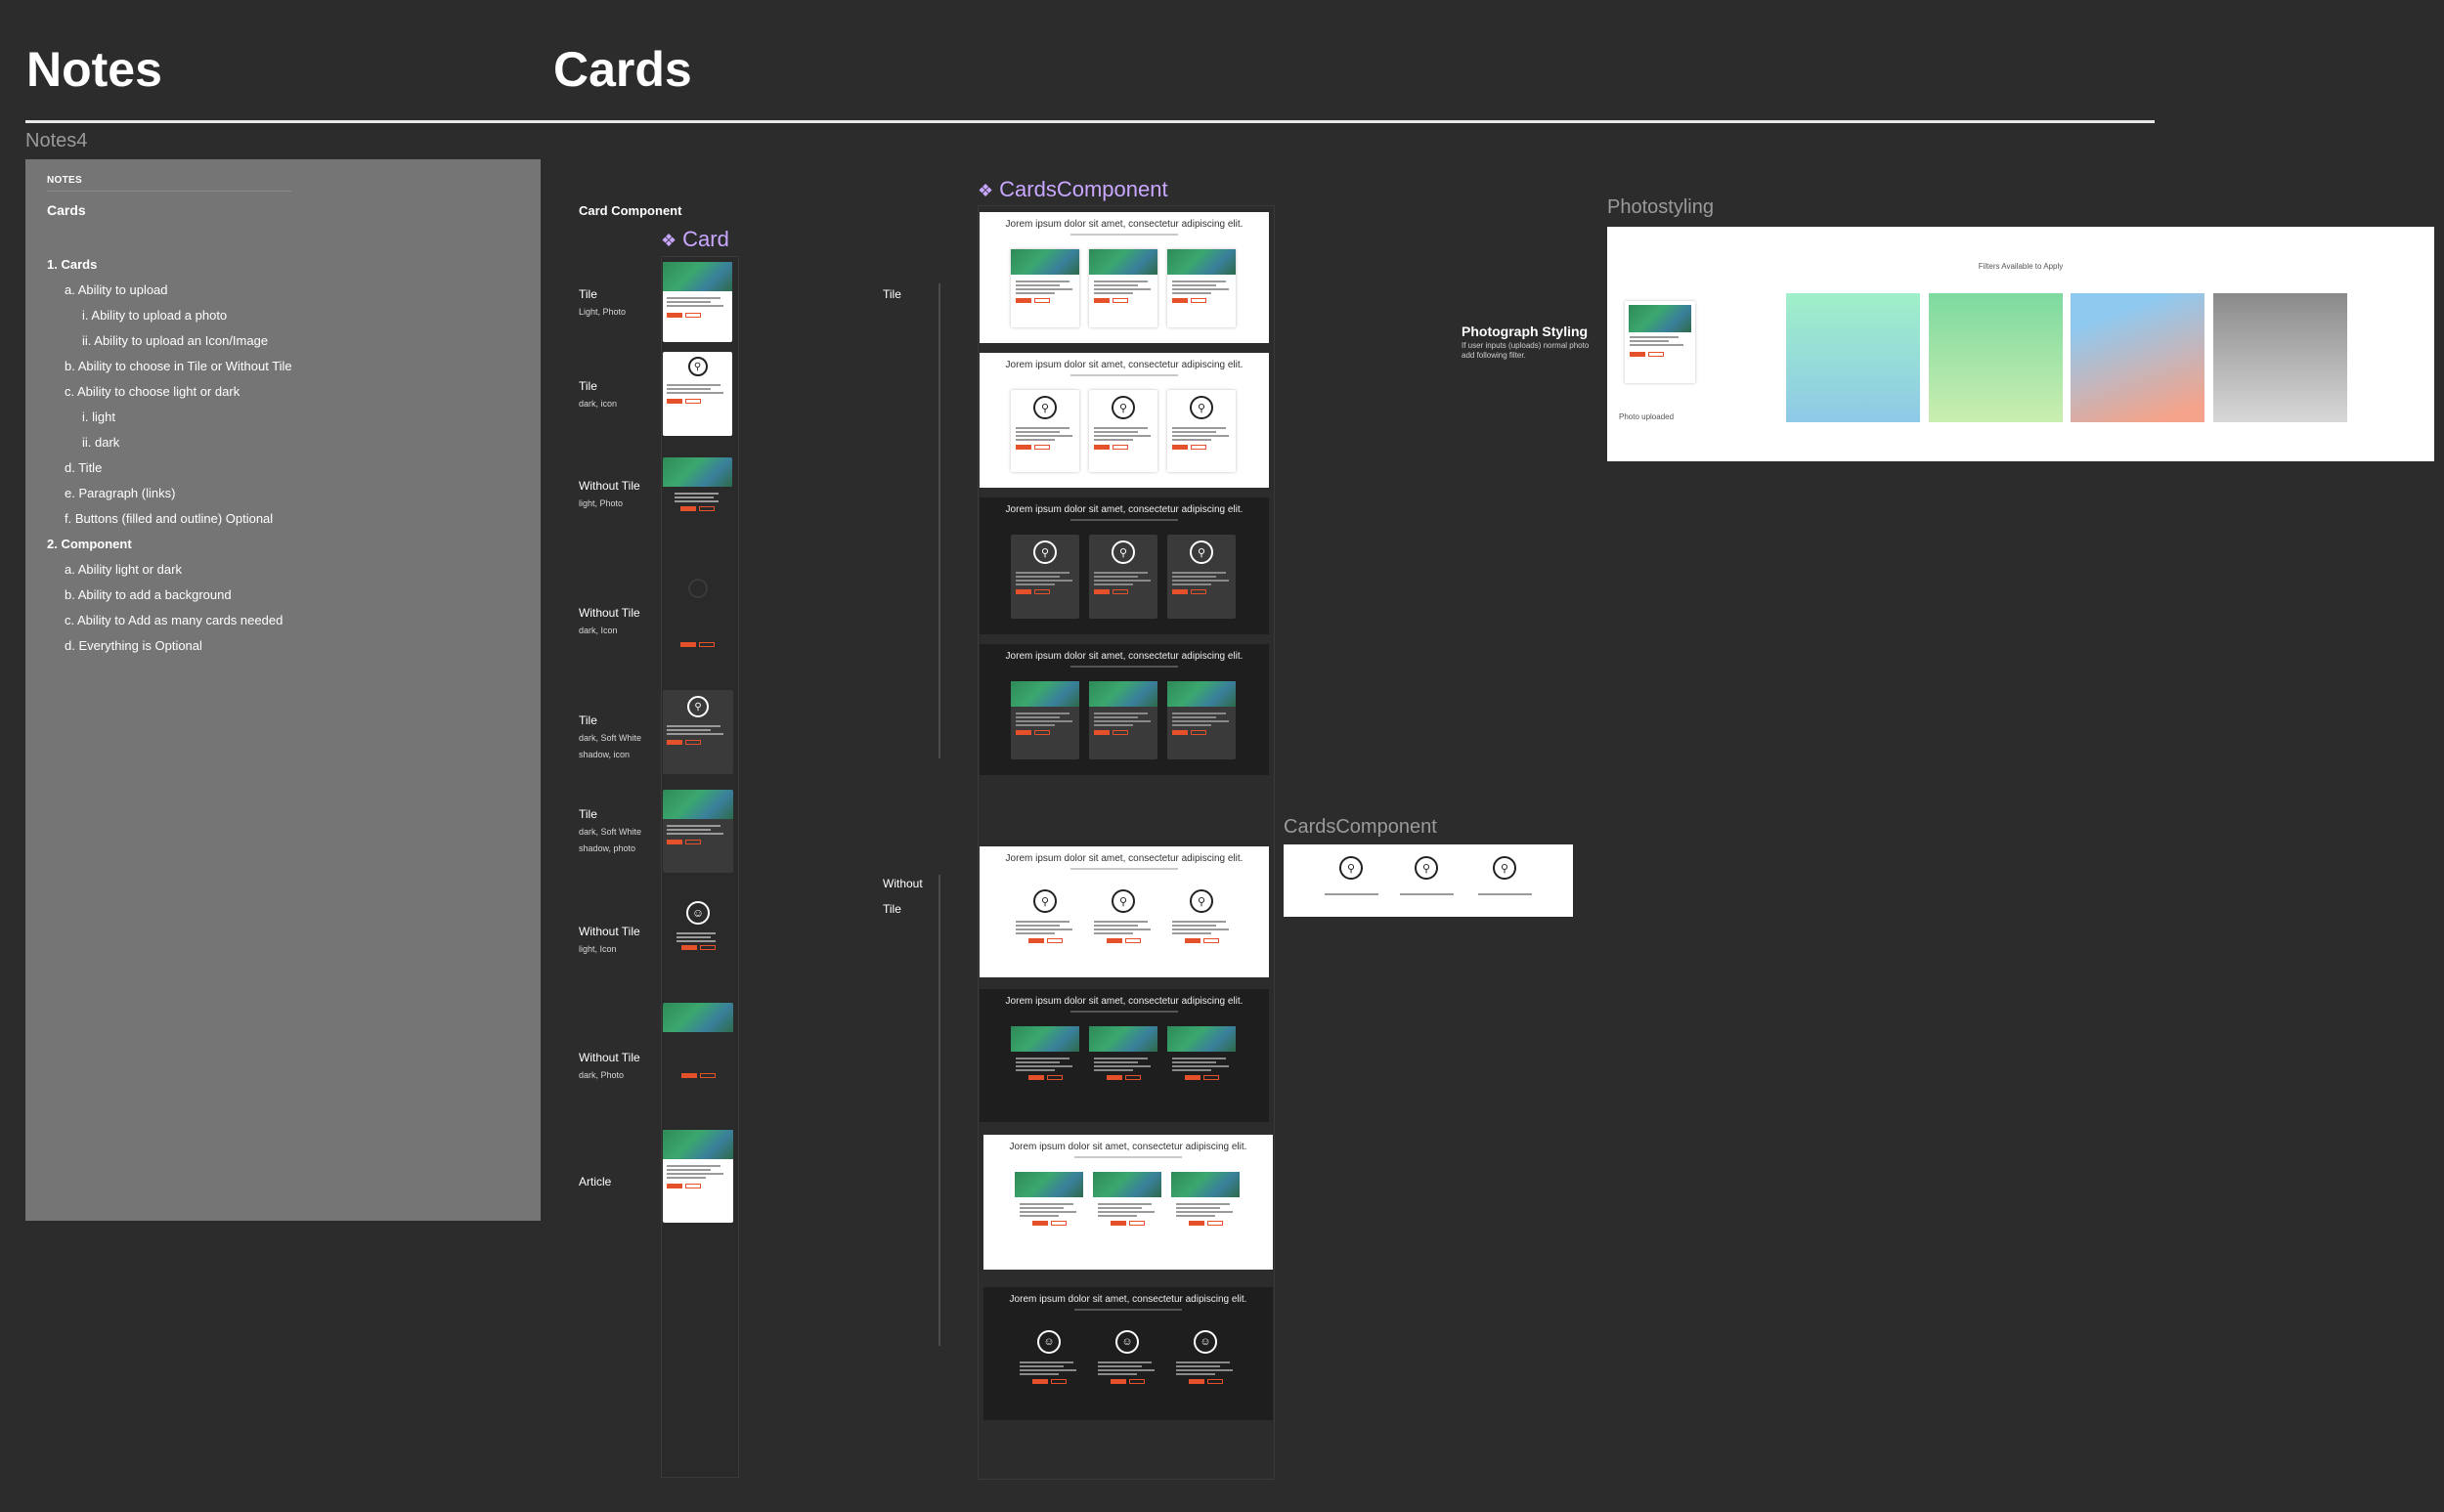 The image size is (2444, 1512). What do you see at coordinates (1853, 357) in the screenshot?
I see `filter-swatch-aqua` at bounding box center [1853, 357].